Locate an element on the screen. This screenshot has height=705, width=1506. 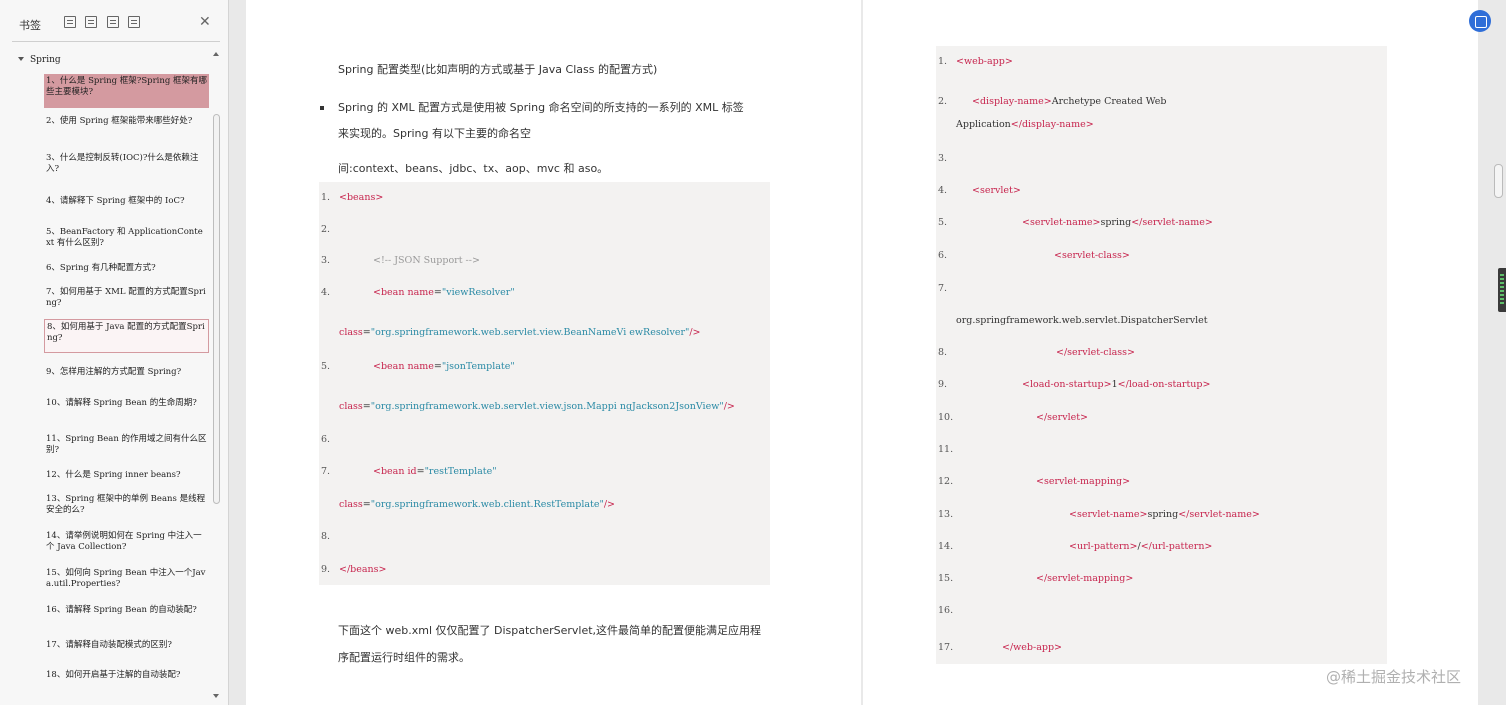
bookmark-item: 1、什么是 Spring 框架?Spring 框架有哪些主要模块? is located at coordinates (126, 91).